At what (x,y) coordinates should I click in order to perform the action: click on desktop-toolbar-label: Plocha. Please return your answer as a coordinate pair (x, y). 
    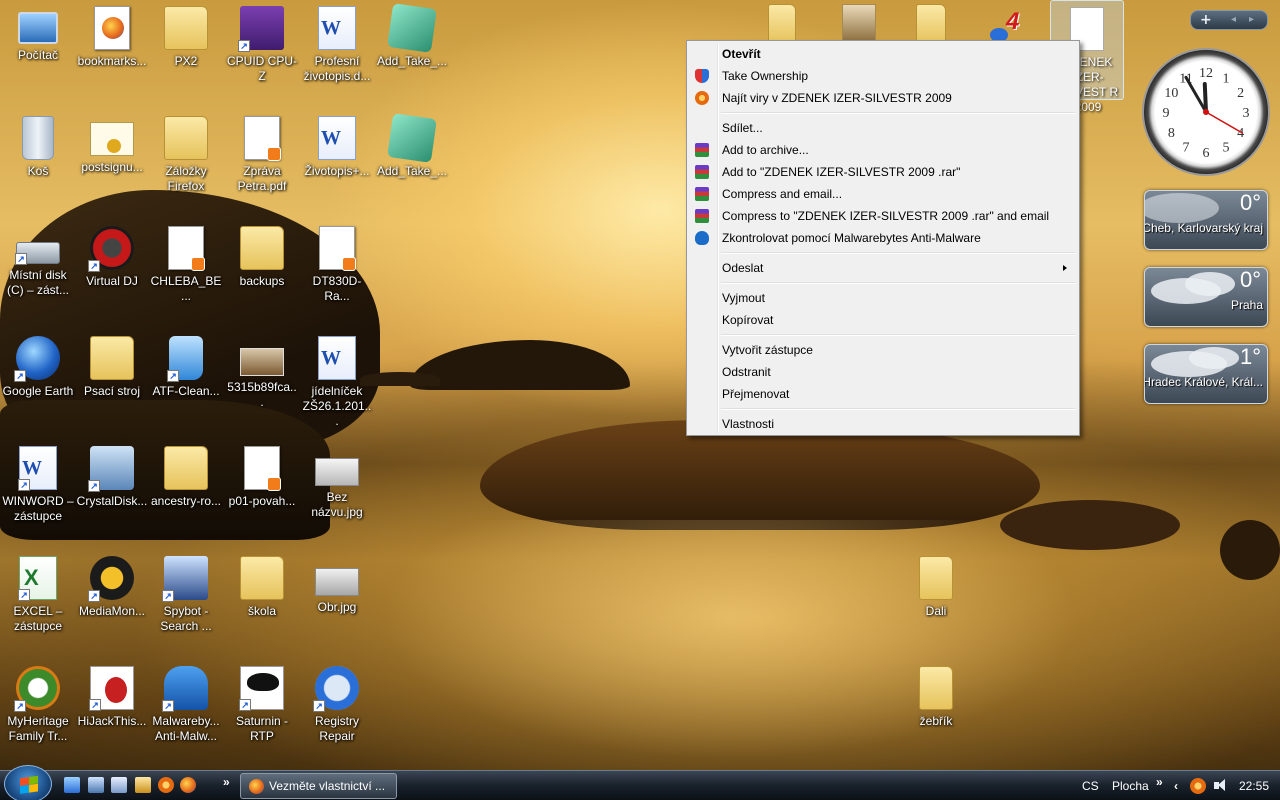
    Looking at the image, I should click on (1130, 785).